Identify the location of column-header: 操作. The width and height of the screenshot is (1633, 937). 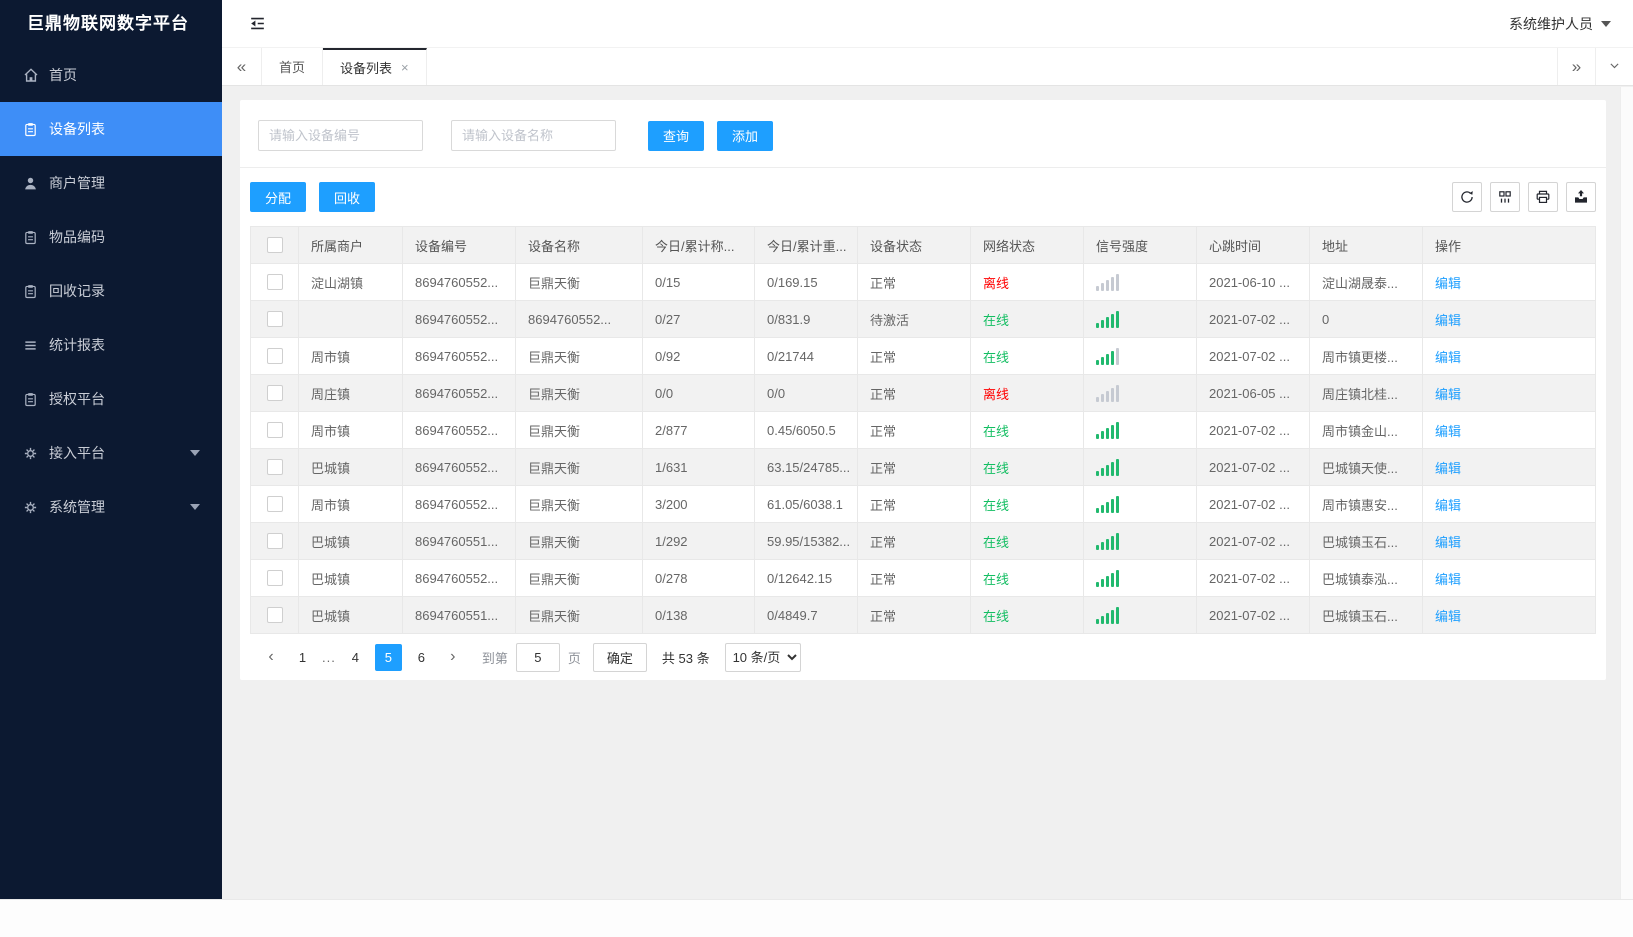
(1509, 245).